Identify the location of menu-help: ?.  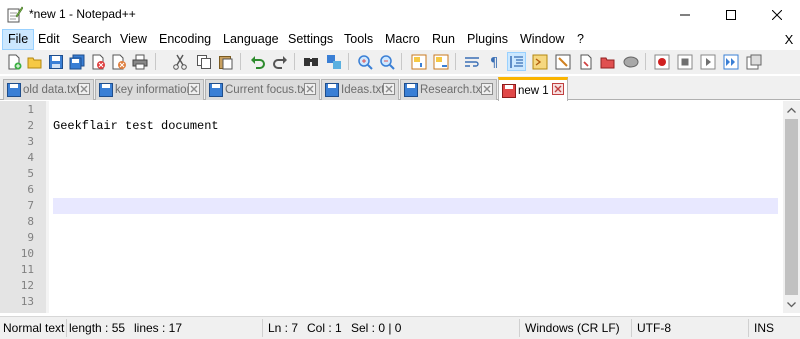
(580, 39).